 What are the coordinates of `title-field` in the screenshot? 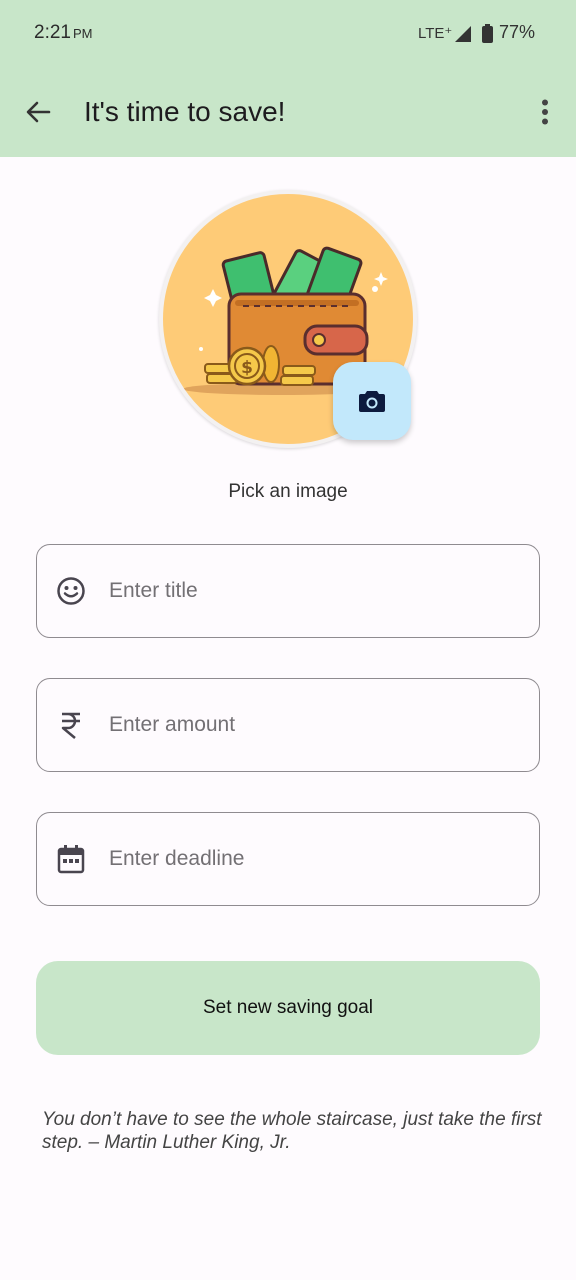 It's located at (288, 591).